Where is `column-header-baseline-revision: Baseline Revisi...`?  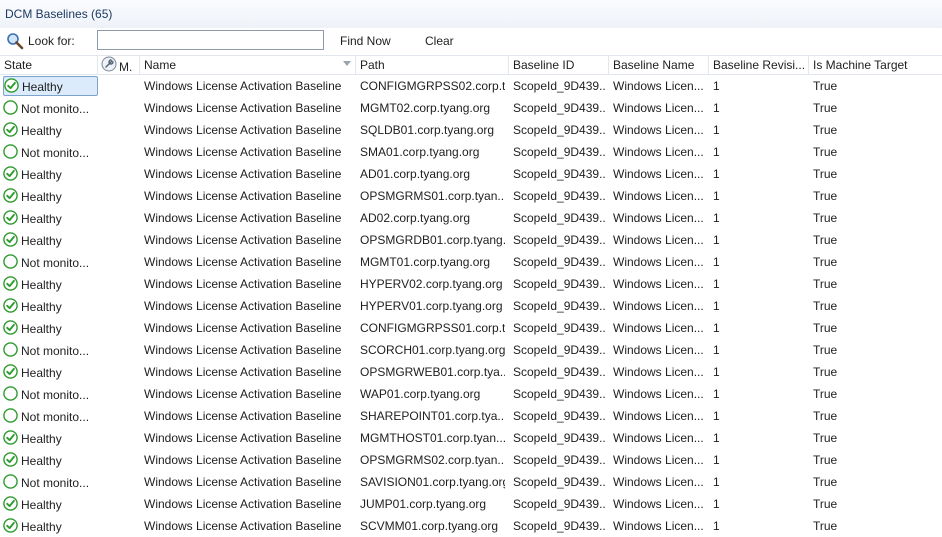
column-header-baseline-revision: Baseline Revisi... is located at coordinates (759, 65).